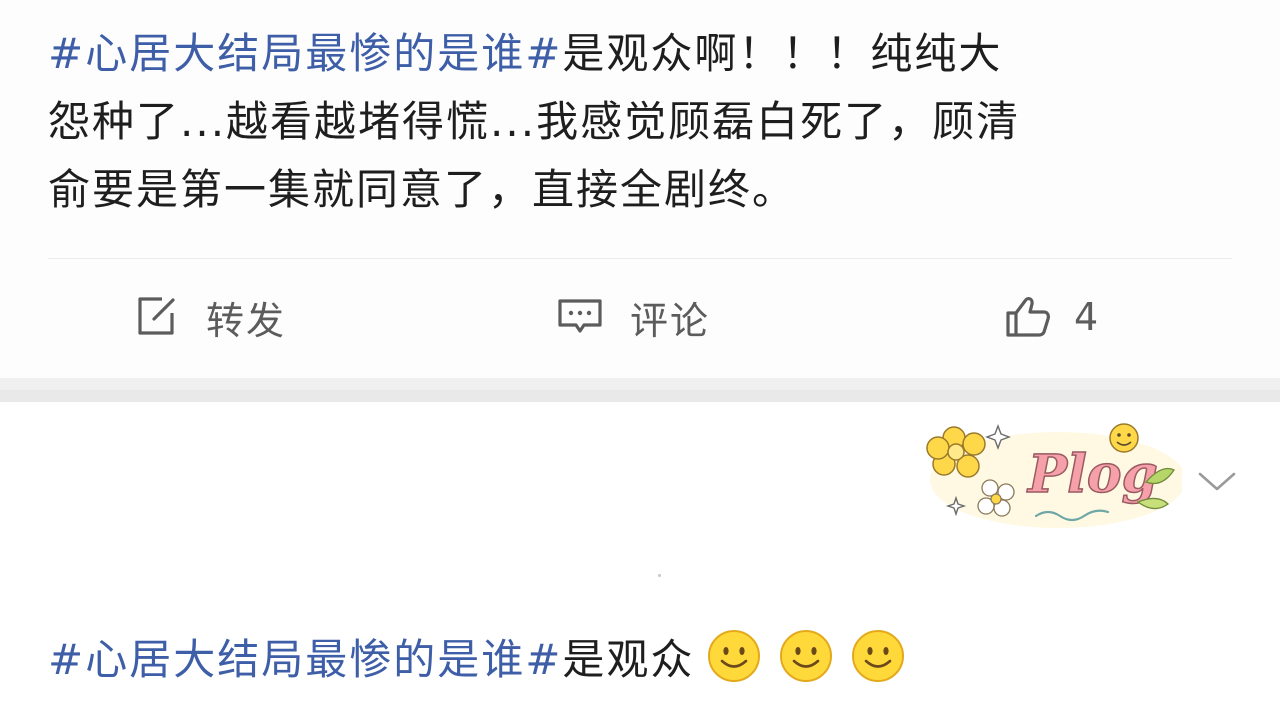 The height and width of the screenshot is (712, 1280). What do you see at coordinates (670, 320) in the screenshot?
I see `comment-label: 评论` at bounding box center [670, 320].